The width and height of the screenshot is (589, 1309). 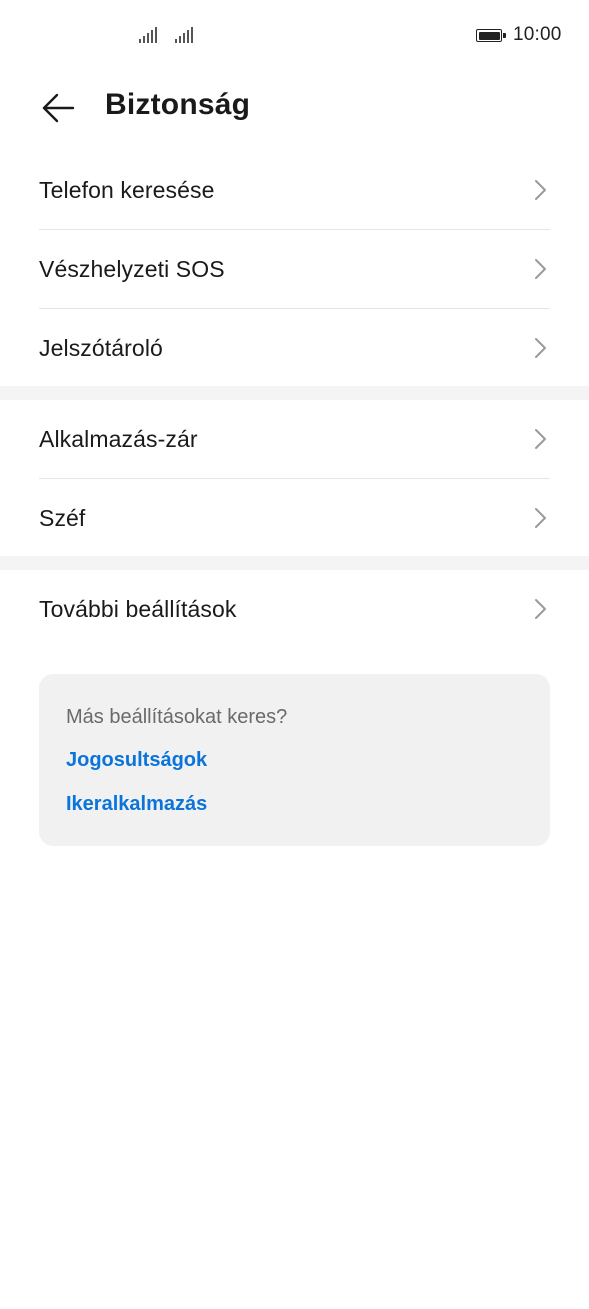 I want to click on permissions-link: Jogosultságok, so click(x=136, y=760).